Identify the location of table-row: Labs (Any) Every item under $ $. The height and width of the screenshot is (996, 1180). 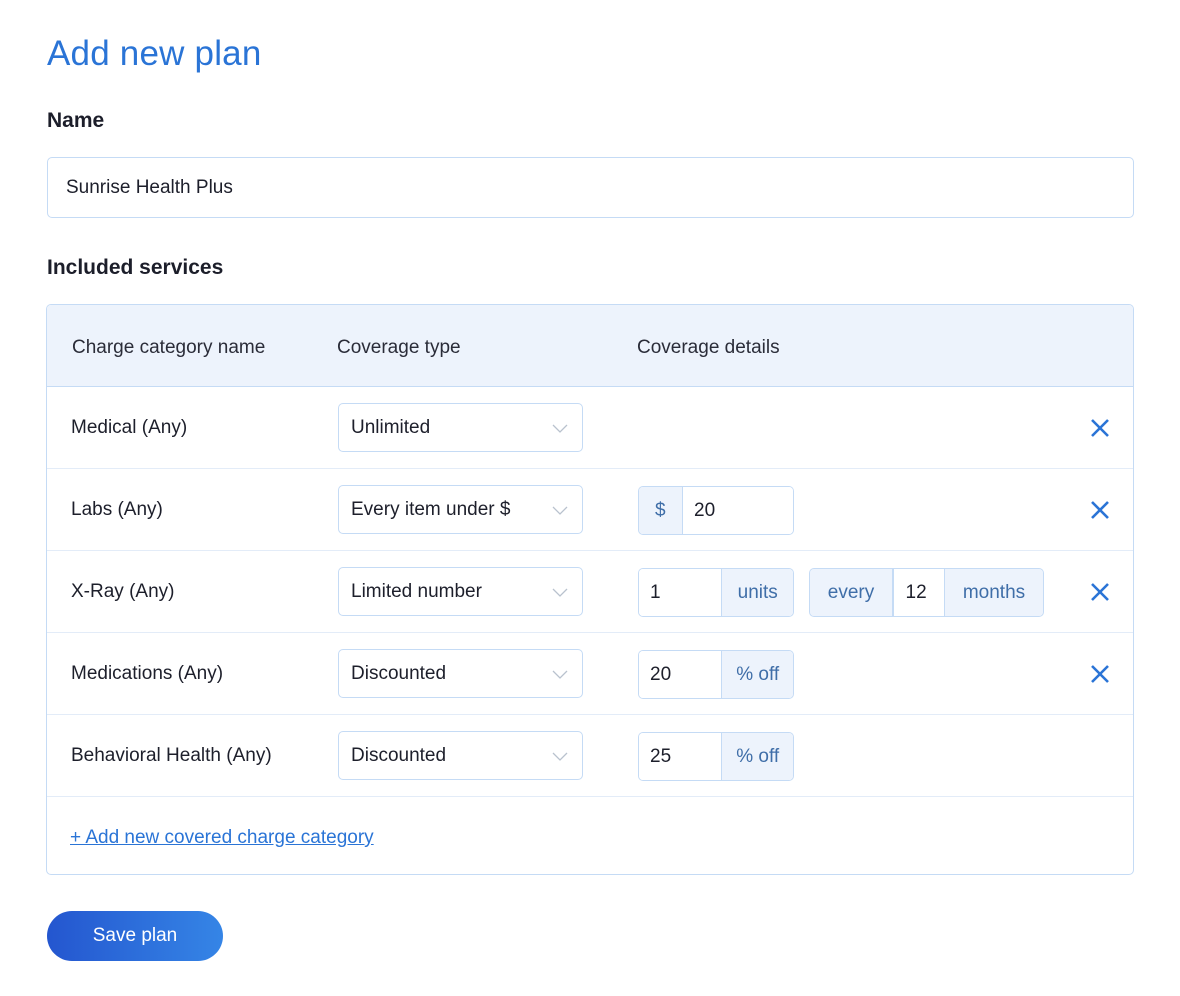
(590, 510).